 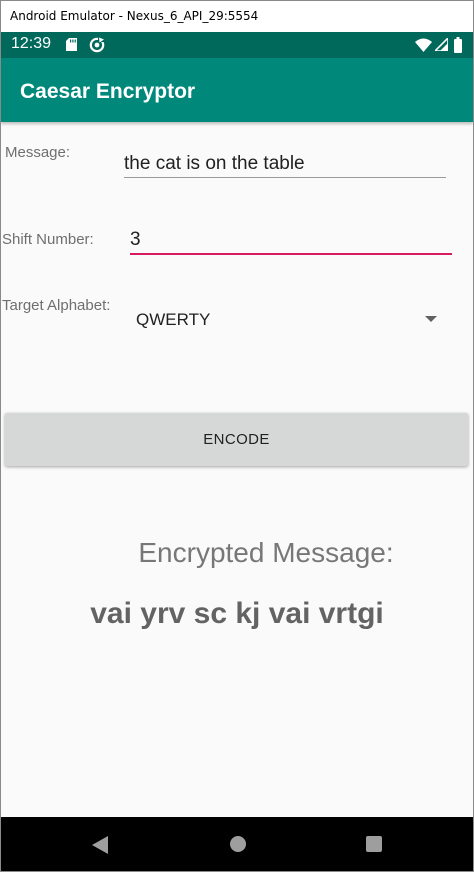 What do you see at coordinates (97, 45) in the screenshot?
I see `sync-icon` at bounding box center [97, 45].